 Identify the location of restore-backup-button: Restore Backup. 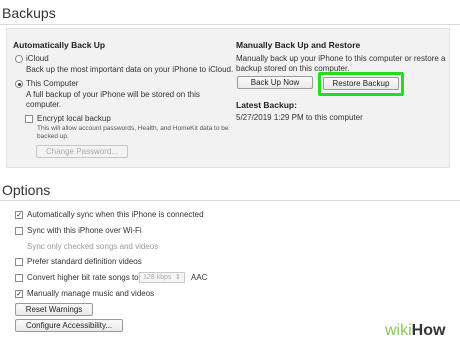
(361, 83).